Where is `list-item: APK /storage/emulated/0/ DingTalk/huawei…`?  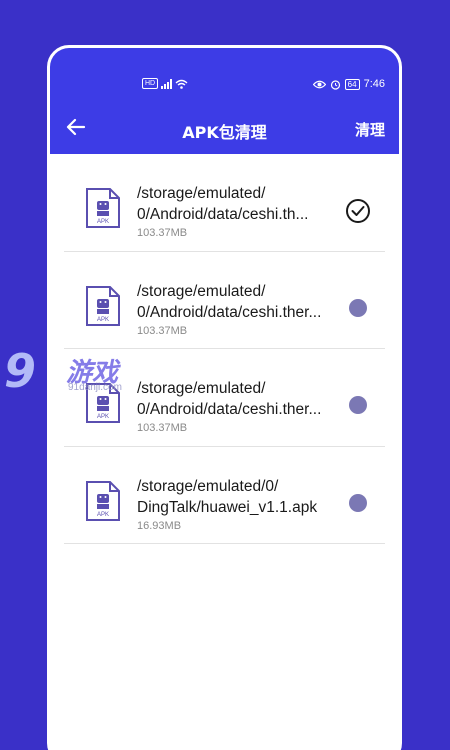 list-item: APK /storage/emulated/0/ DingTalk/huawei… is located at coordinates (224, 495).